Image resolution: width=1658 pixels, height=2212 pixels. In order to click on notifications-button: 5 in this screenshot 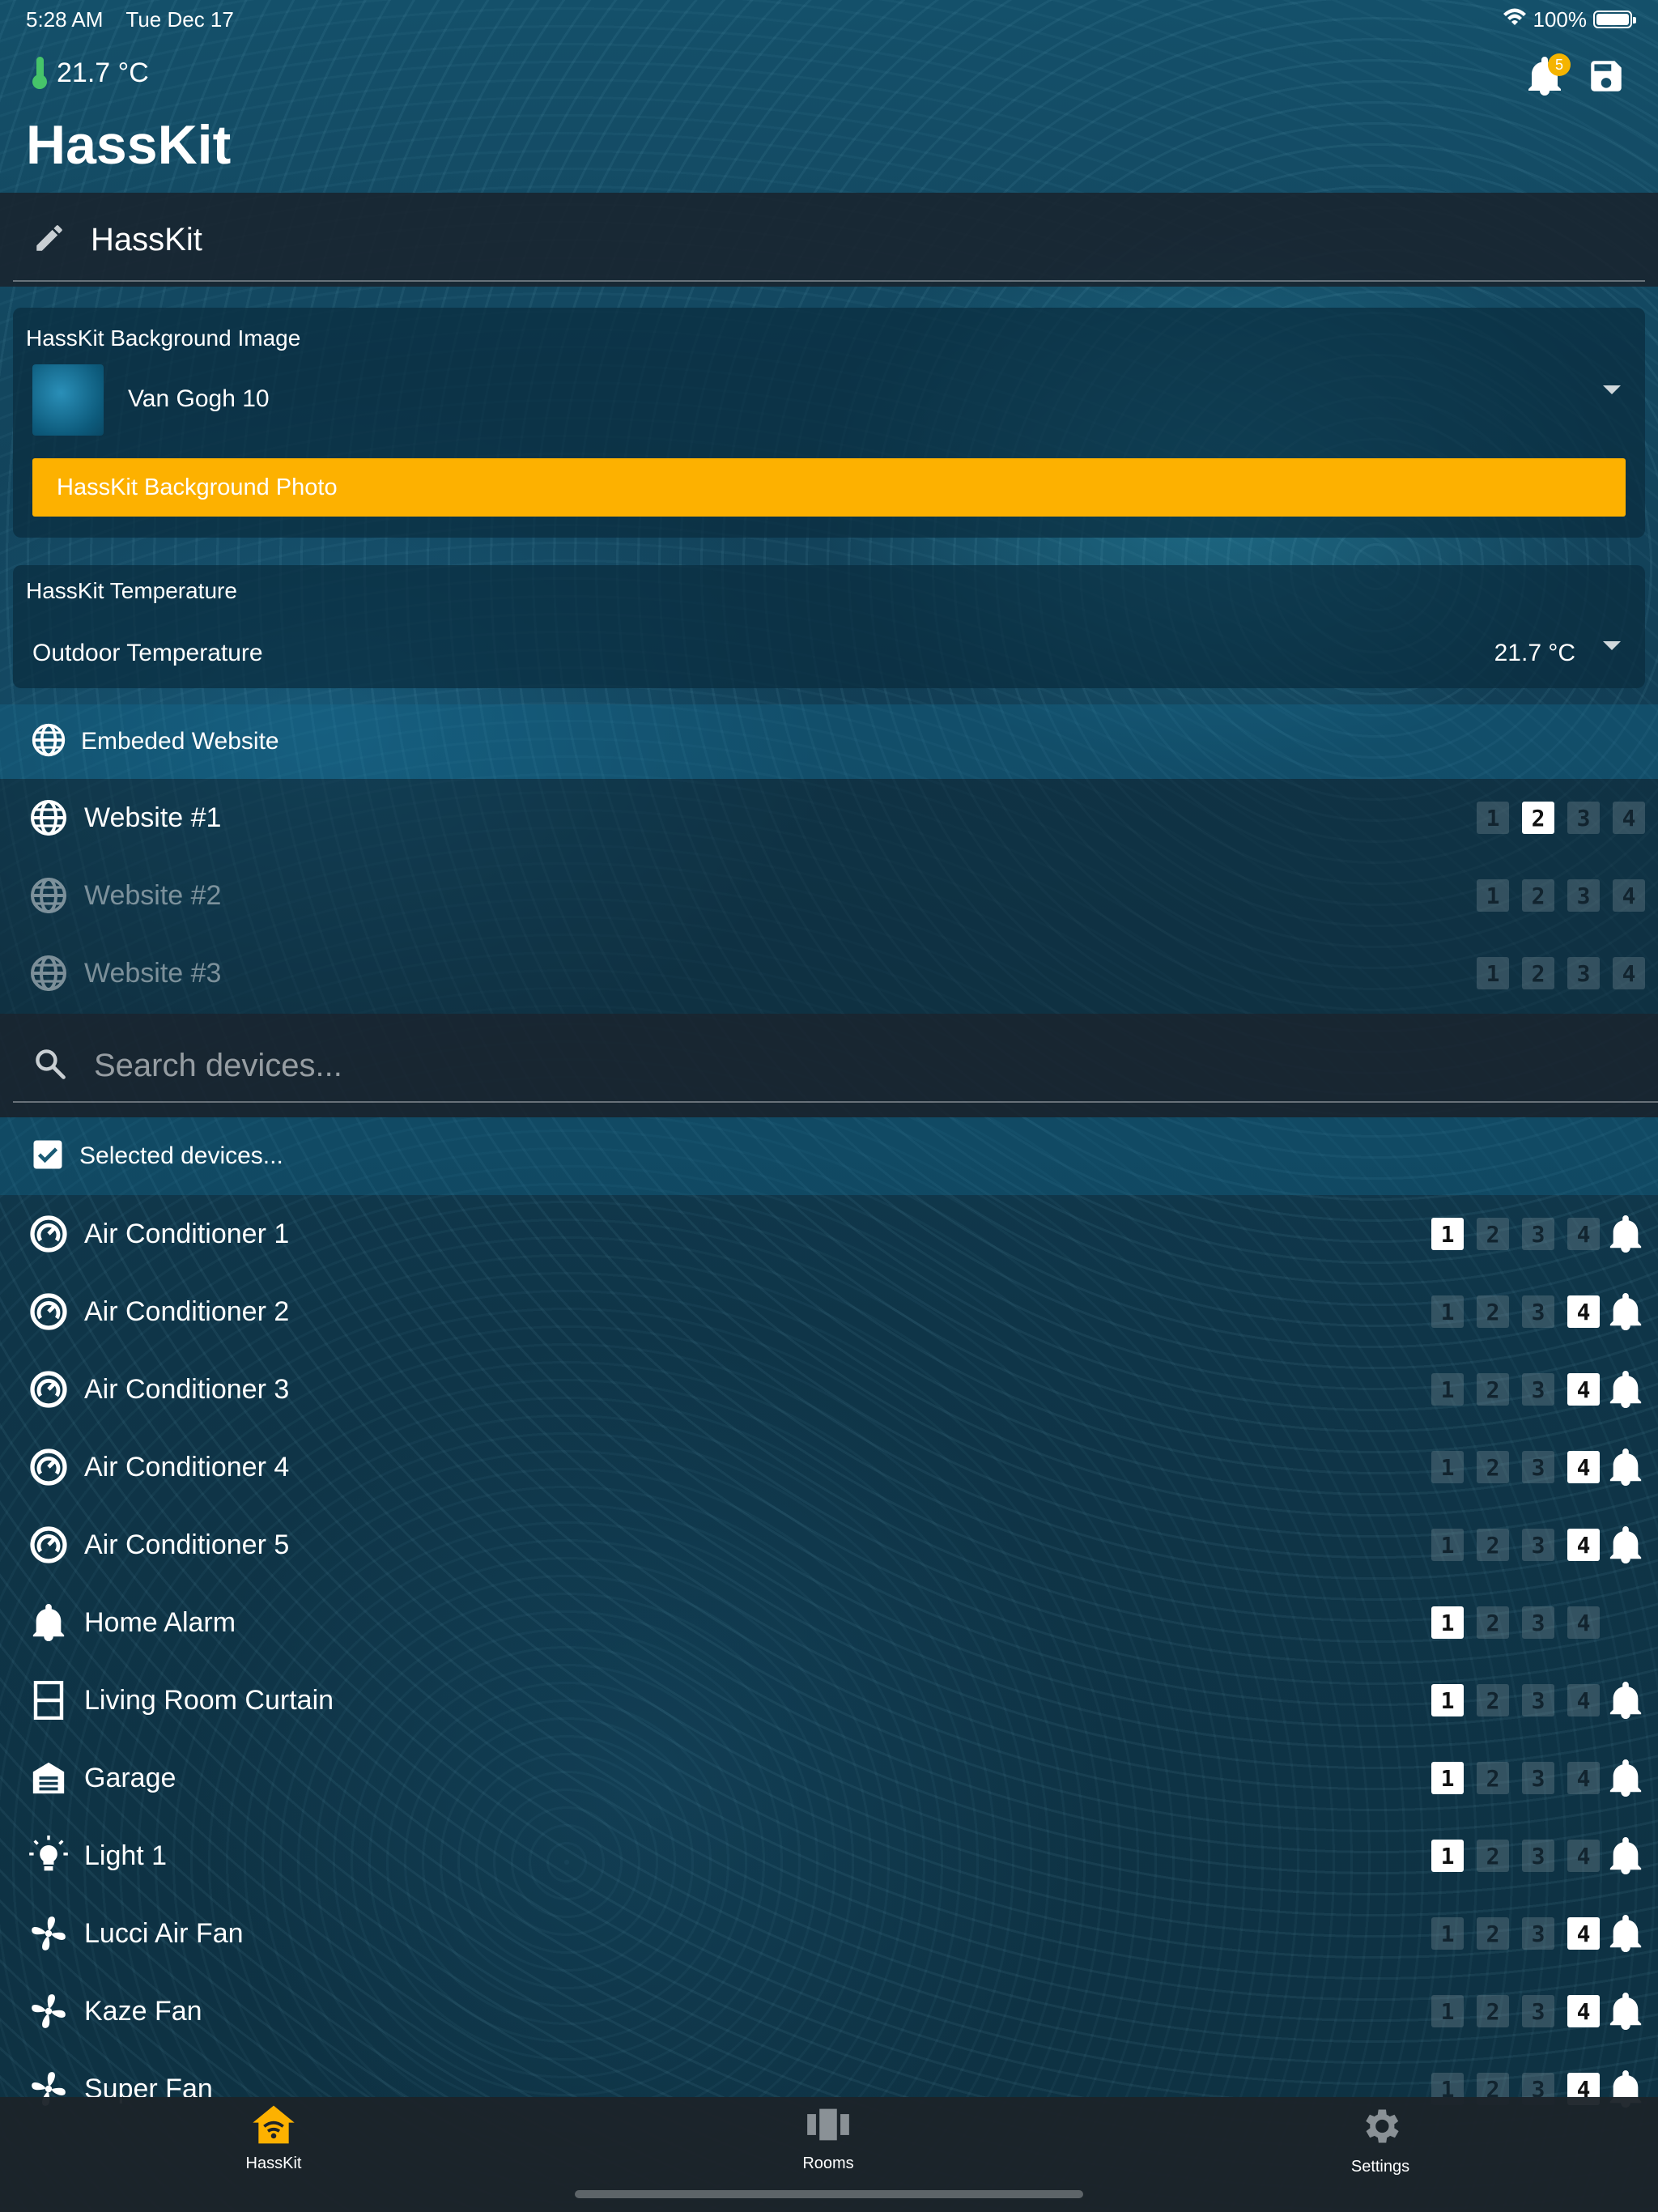, I will do `click(1546, 76)`.